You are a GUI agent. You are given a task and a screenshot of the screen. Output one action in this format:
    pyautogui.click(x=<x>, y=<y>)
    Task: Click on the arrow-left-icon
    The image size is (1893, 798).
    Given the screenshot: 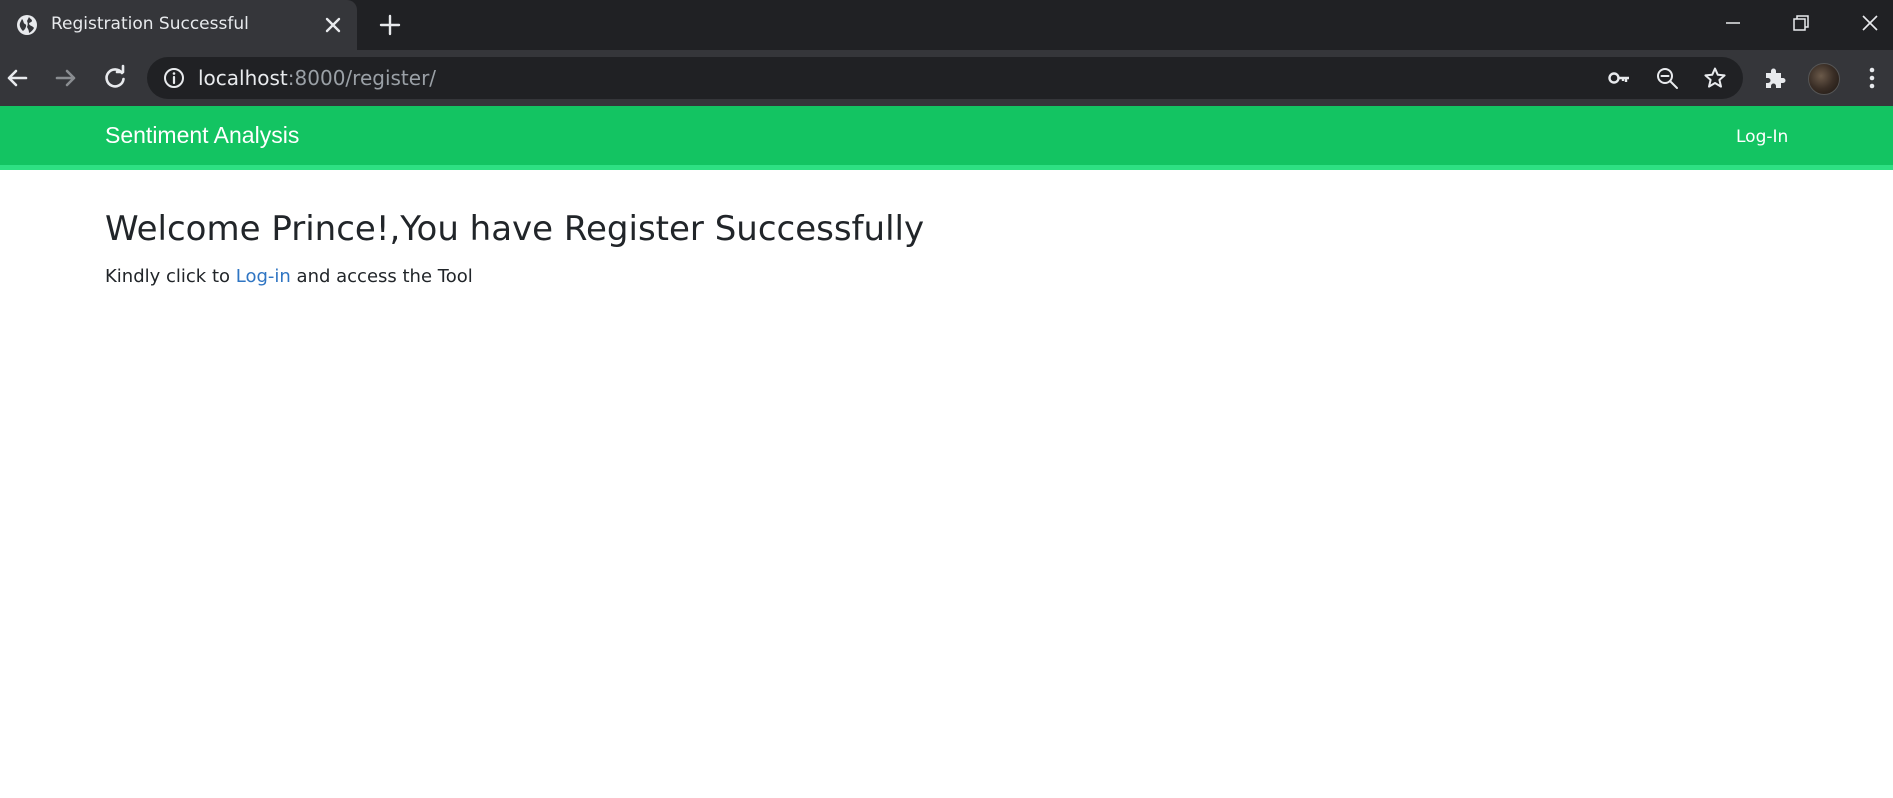 What is the action you would take?
    pyautogui.click(x=17, y=78)
    